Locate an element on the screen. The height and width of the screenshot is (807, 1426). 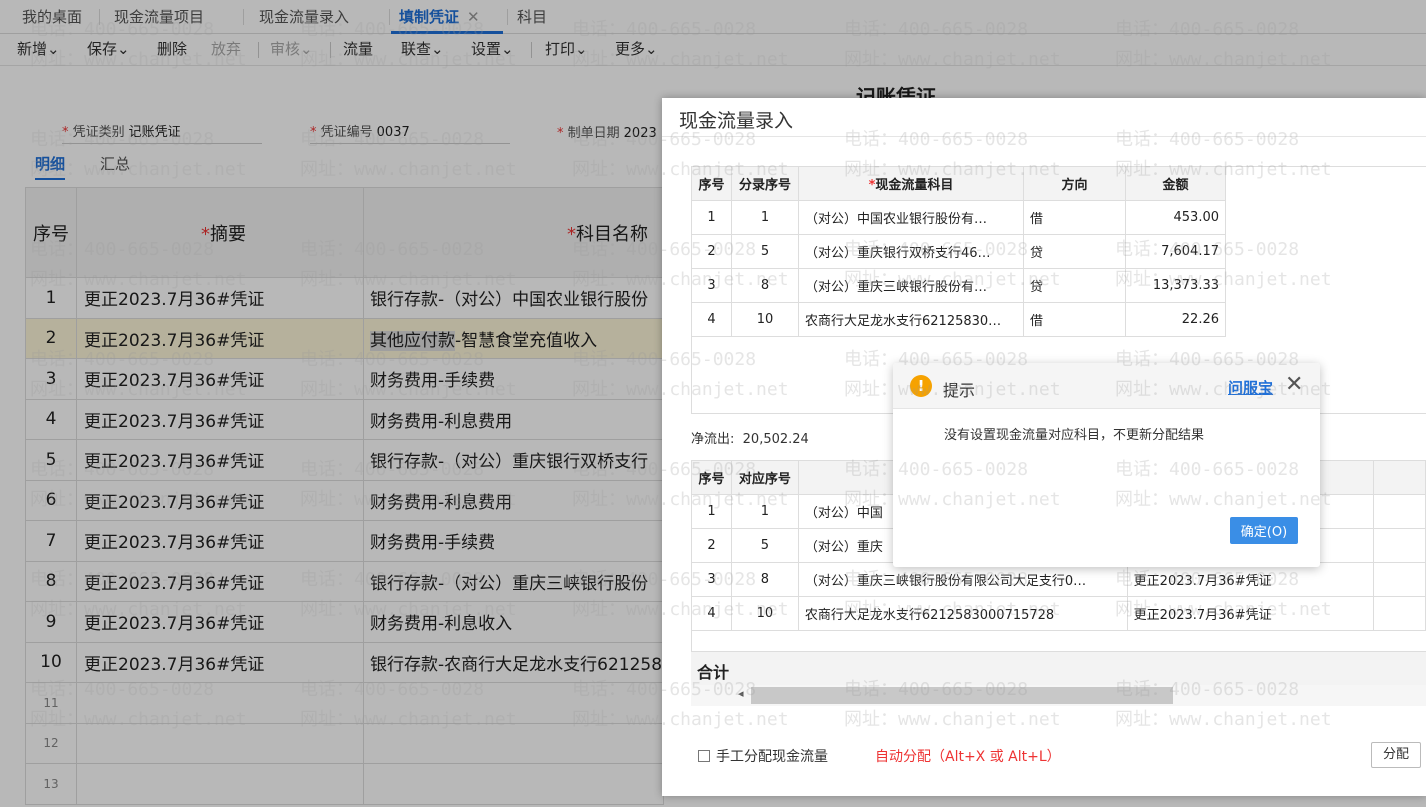
col-entry-seq: 分录序号 is located at coordinates (765, 183).